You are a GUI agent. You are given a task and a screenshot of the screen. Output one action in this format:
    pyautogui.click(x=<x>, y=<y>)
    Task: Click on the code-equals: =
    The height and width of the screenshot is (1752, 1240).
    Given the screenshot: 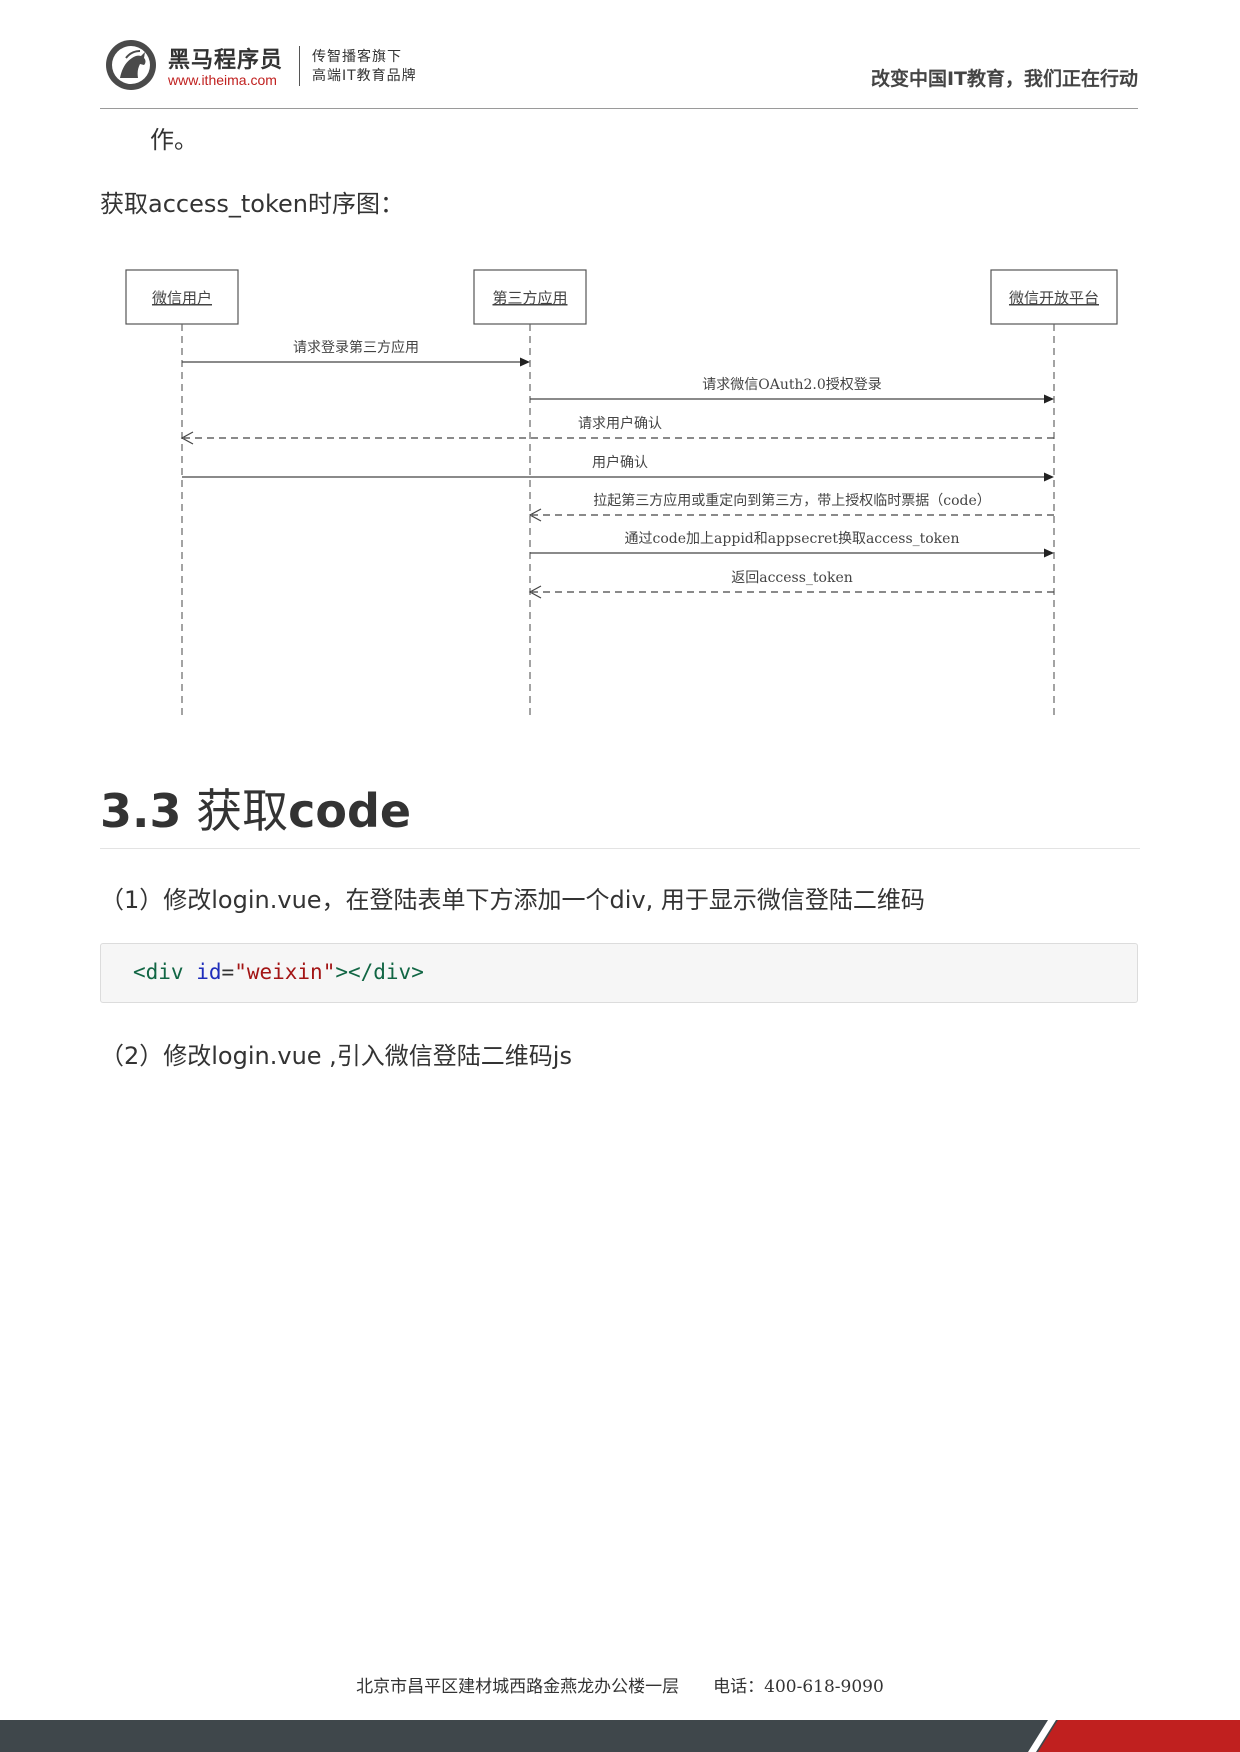 What is the action you would take?
    pyautogui.click(x=228, y=972)
    